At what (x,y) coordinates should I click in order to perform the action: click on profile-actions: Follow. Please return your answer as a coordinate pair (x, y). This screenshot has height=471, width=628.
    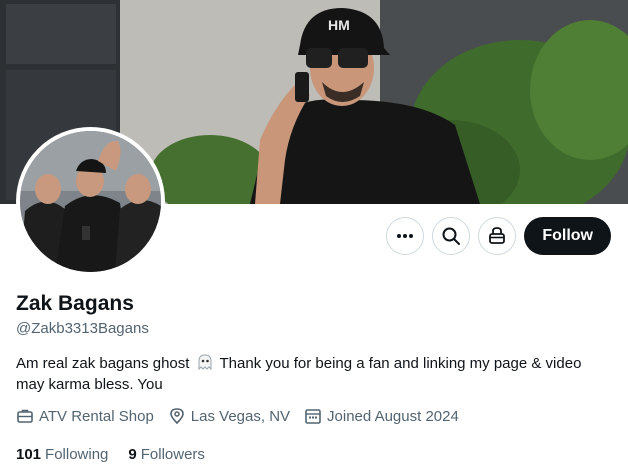
    Looking at the image, I should click on (498, 236).